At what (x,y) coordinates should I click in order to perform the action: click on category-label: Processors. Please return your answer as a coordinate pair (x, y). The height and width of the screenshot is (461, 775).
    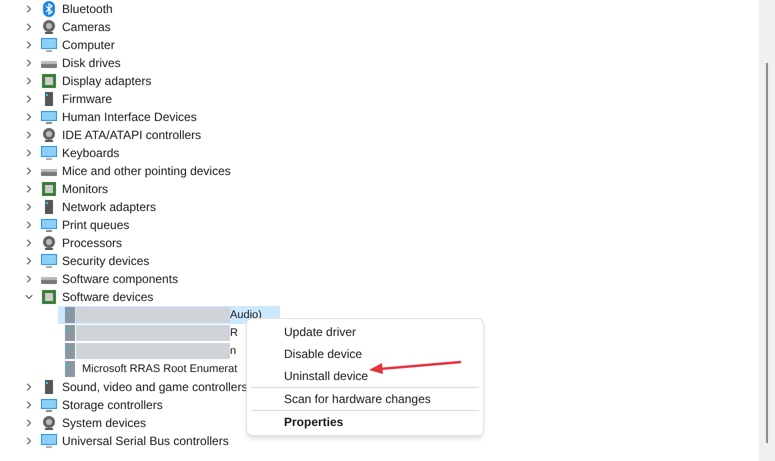
    Looking at the image, I should click on (92, 243).